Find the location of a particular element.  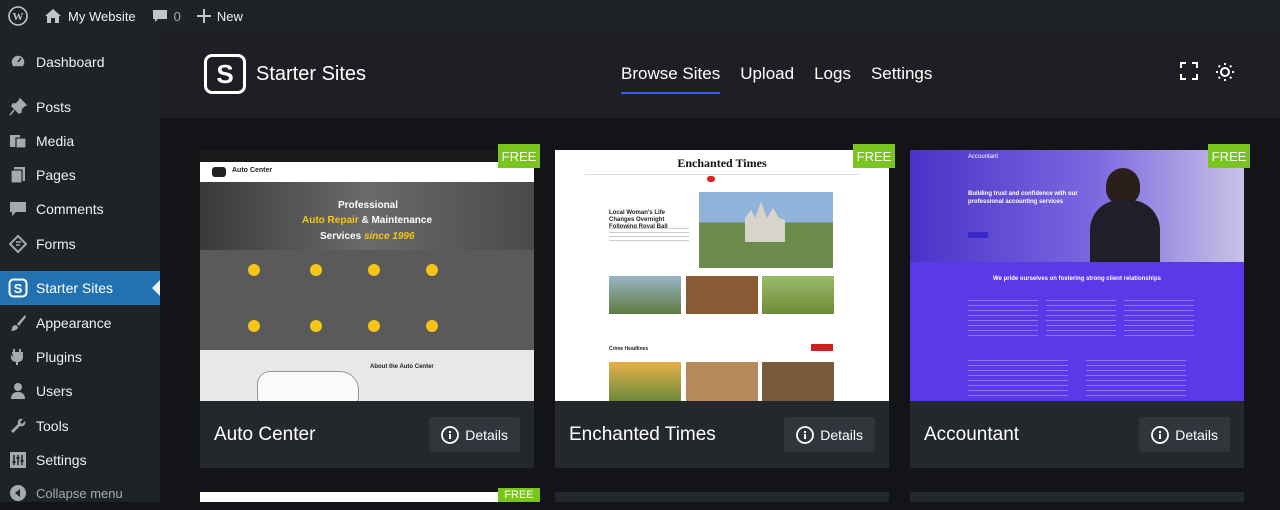

preview-brand: Auto Center is located at coordinates (252, 170).